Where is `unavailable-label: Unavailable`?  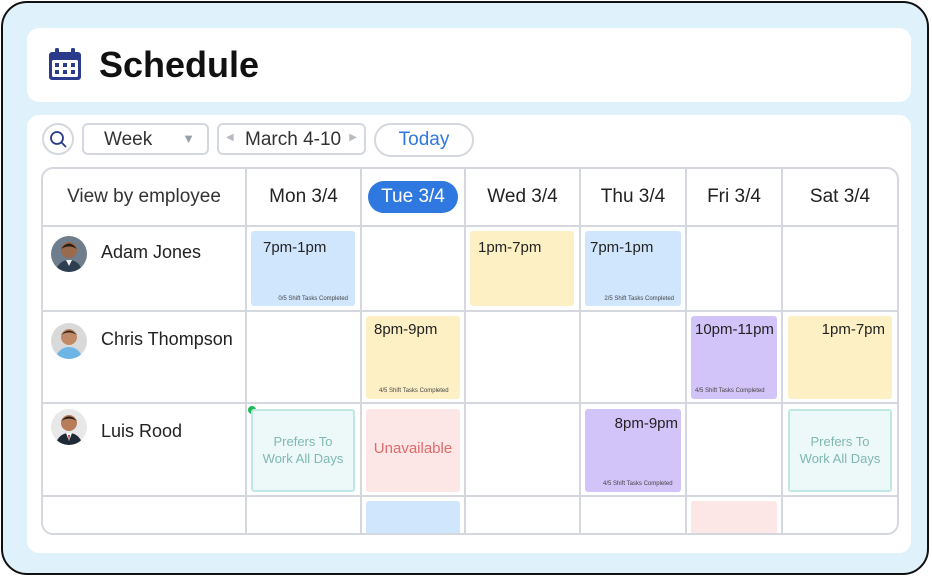
unavailable-label: Unavailable is located at coordinates (413, 448).